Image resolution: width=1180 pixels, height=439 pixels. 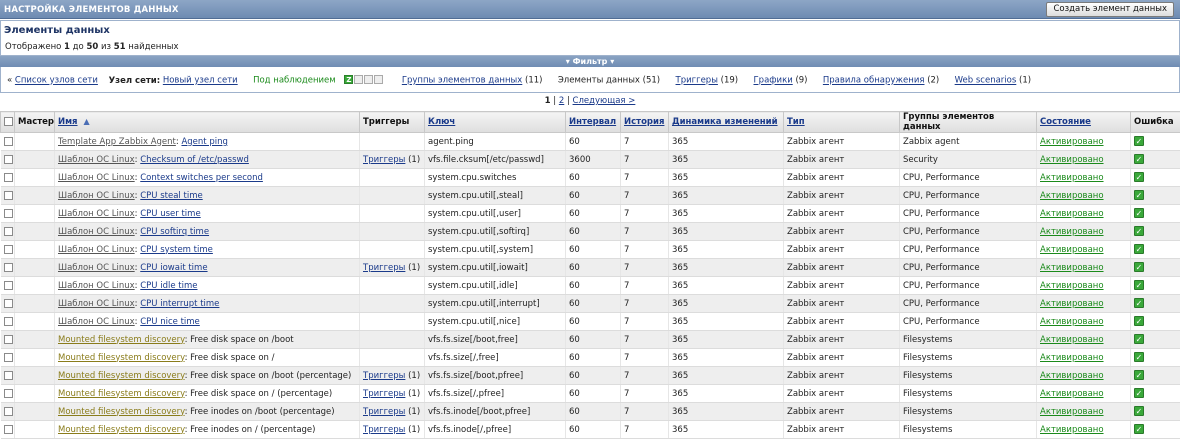 What do you see at coordinates (590, 61) in the screenshot?
I see `filter-toggle: ▾ Фильтр ▾` at bounding box center [590, 61].